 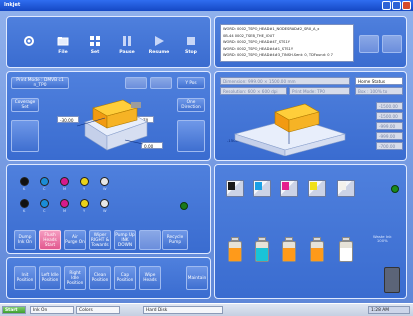 I want to click on print-option-b, so click(x=161, y=83).